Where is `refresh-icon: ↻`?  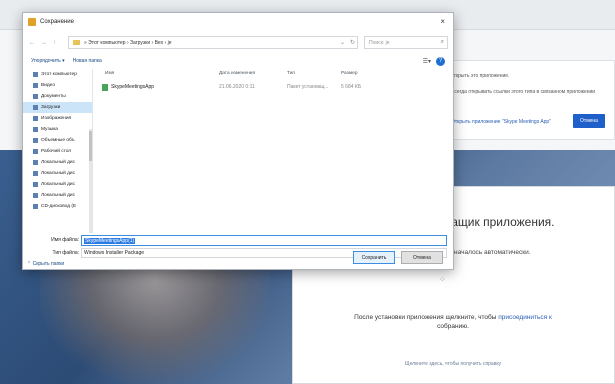 refresh-icon: ↻ is located at coordinates (352, 42).